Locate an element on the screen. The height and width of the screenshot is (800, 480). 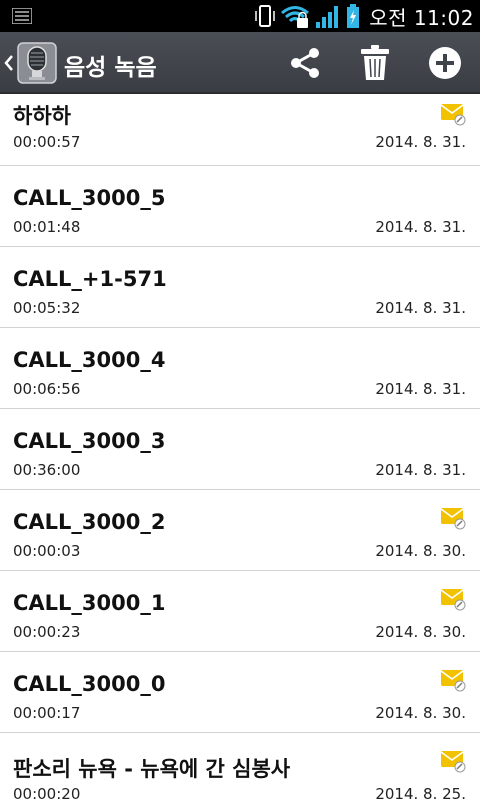
recording-list-item: CALL_3000_5 00:01:48 2014. 8. 31. is located at coordinates (240, 206).